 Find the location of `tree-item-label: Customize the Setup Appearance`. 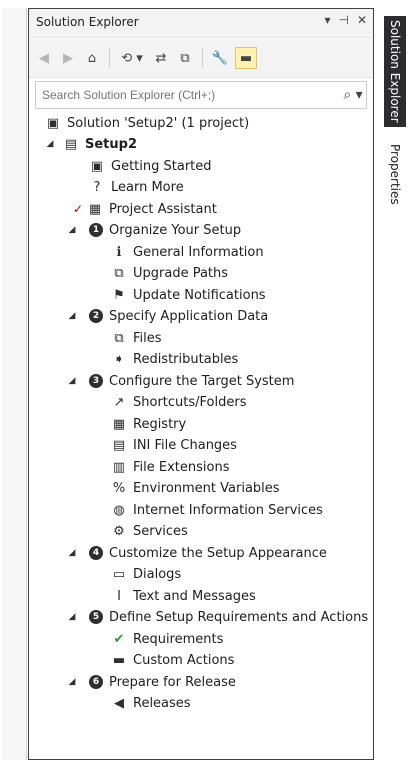

tree-item-label: Customize the Setup Appearance is located at coordinates (218, 553).